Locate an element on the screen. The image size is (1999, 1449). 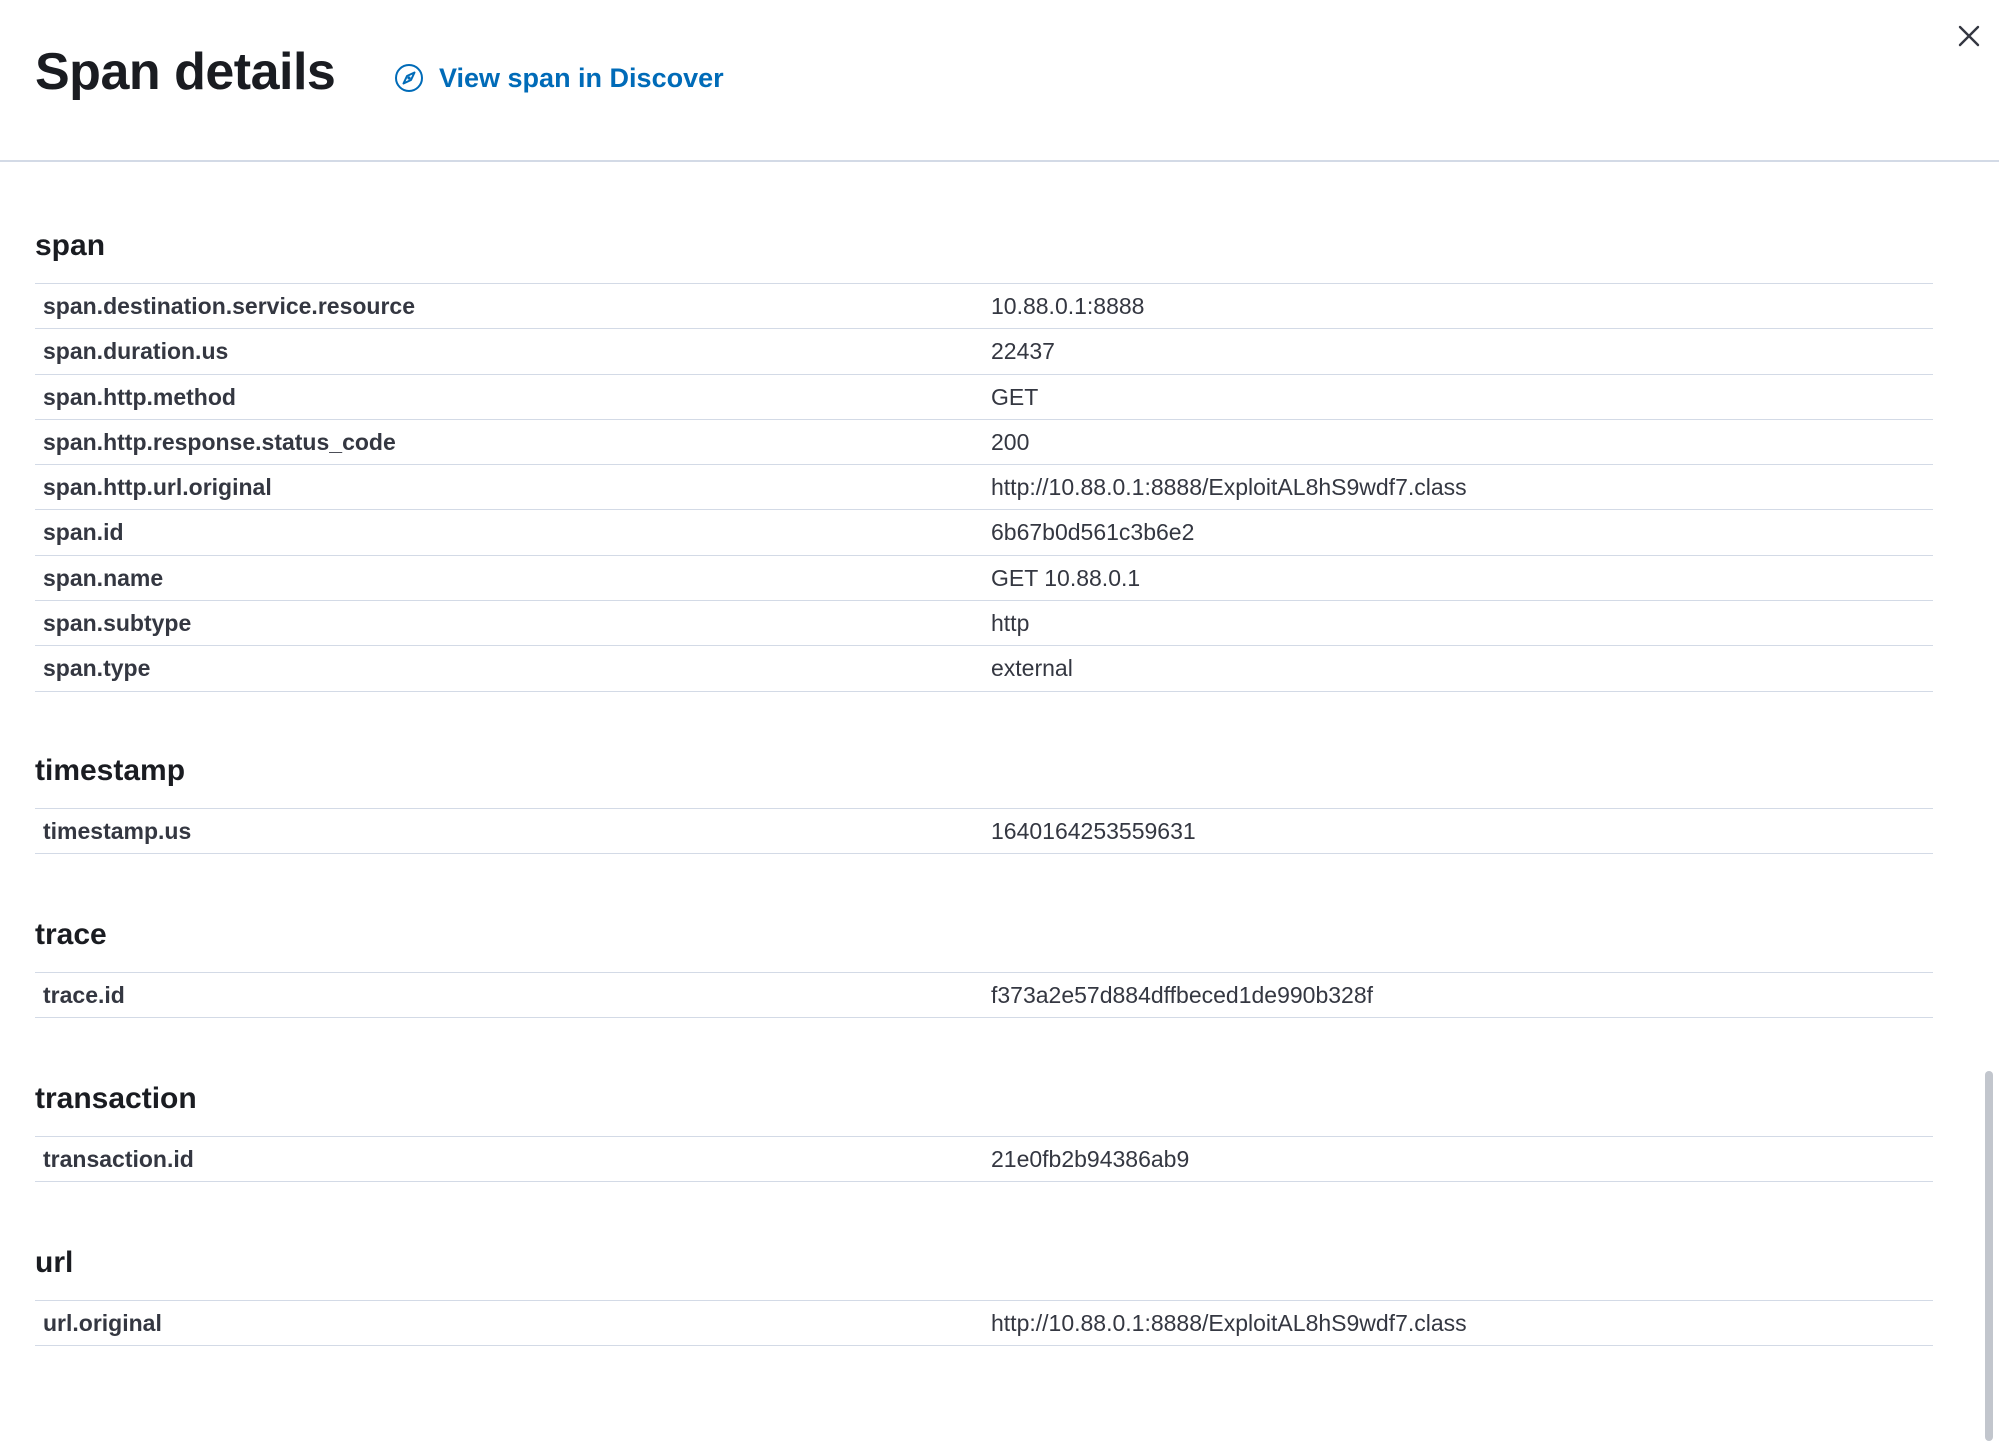
table-row: span.type external is located at coordinates (984, 669).